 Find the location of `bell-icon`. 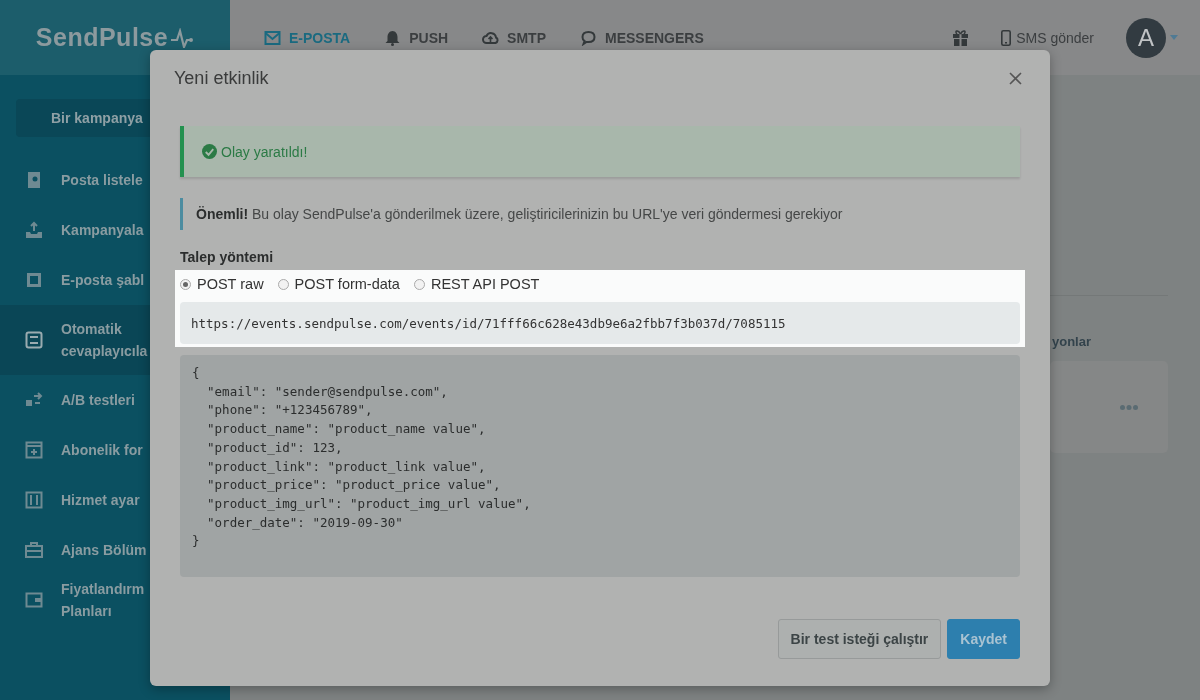

bell-icon is located at coordinates (393, 37).